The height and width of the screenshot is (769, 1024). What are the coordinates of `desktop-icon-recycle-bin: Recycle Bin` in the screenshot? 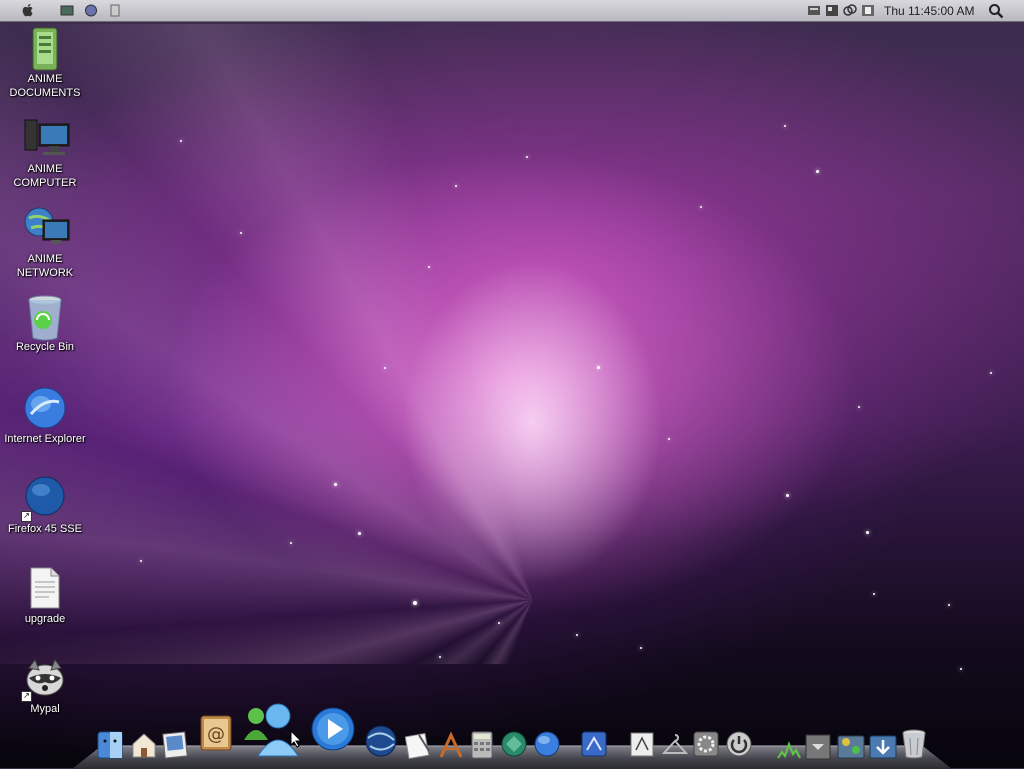 It's located at (45, 324).